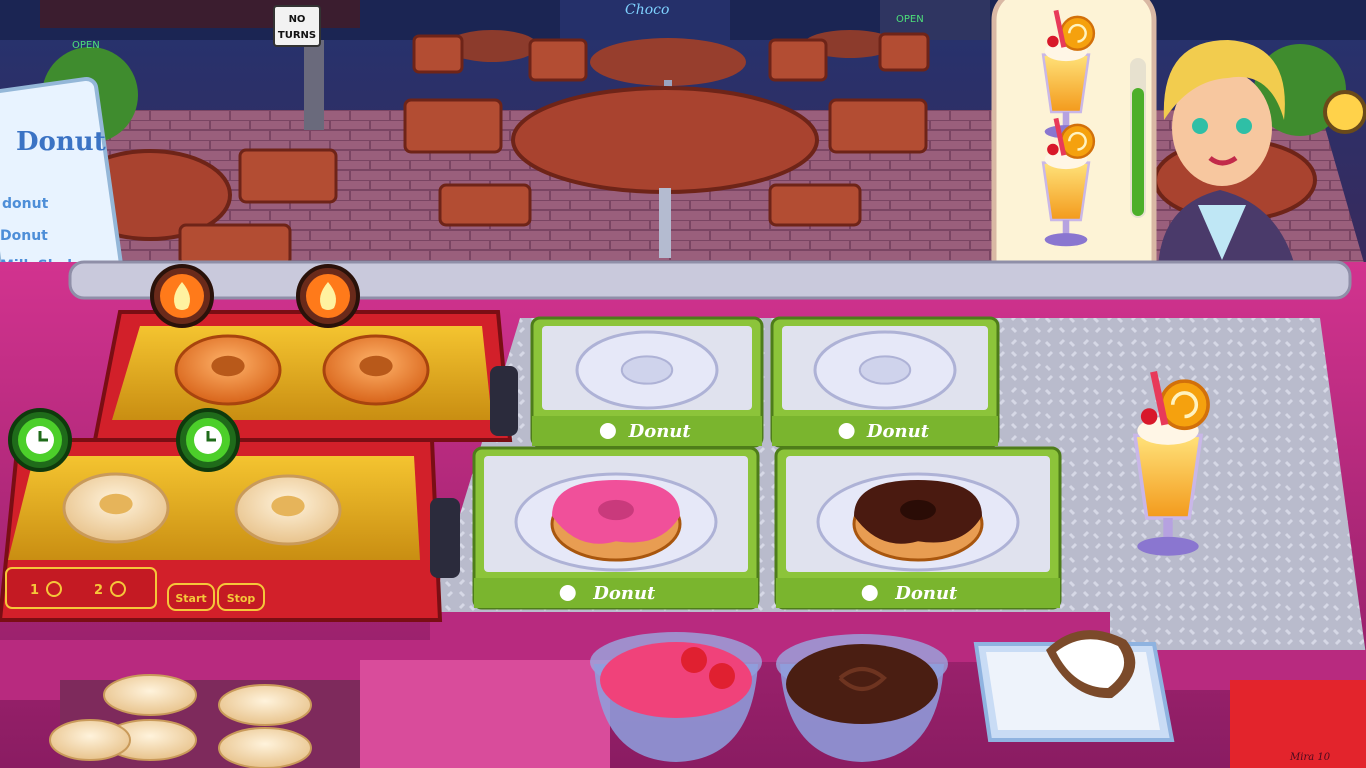  I want to click on fryer-mode-panel, so click(81, 588).